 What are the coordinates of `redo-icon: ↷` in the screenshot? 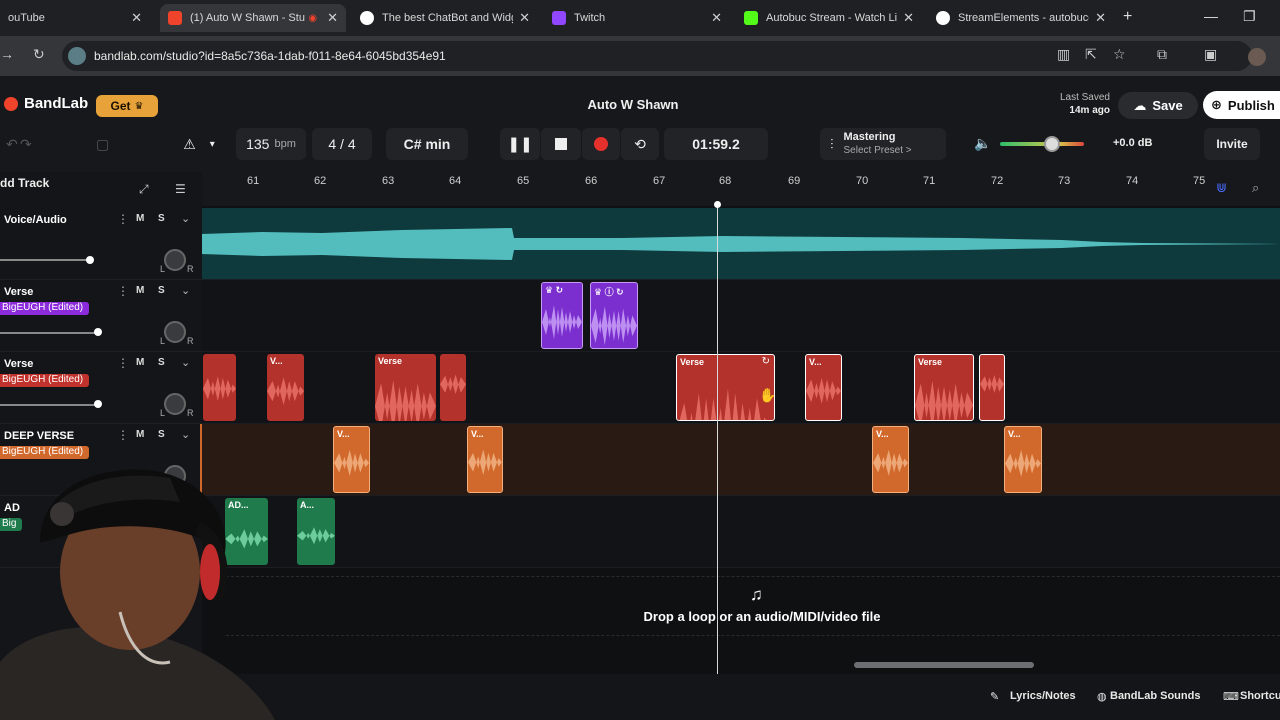 It's located at (26, 144).